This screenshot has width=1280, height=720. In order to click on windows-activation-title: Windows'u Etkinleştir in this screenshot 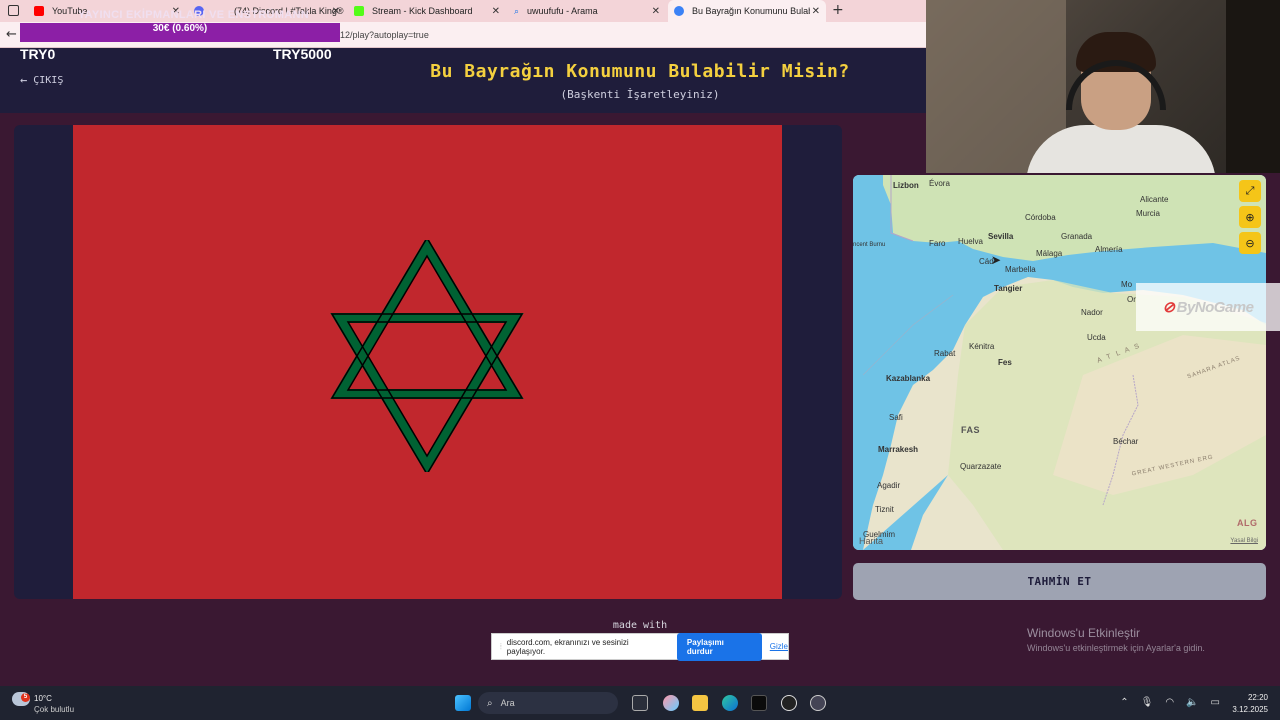, I will do `click(1083, 633)`.